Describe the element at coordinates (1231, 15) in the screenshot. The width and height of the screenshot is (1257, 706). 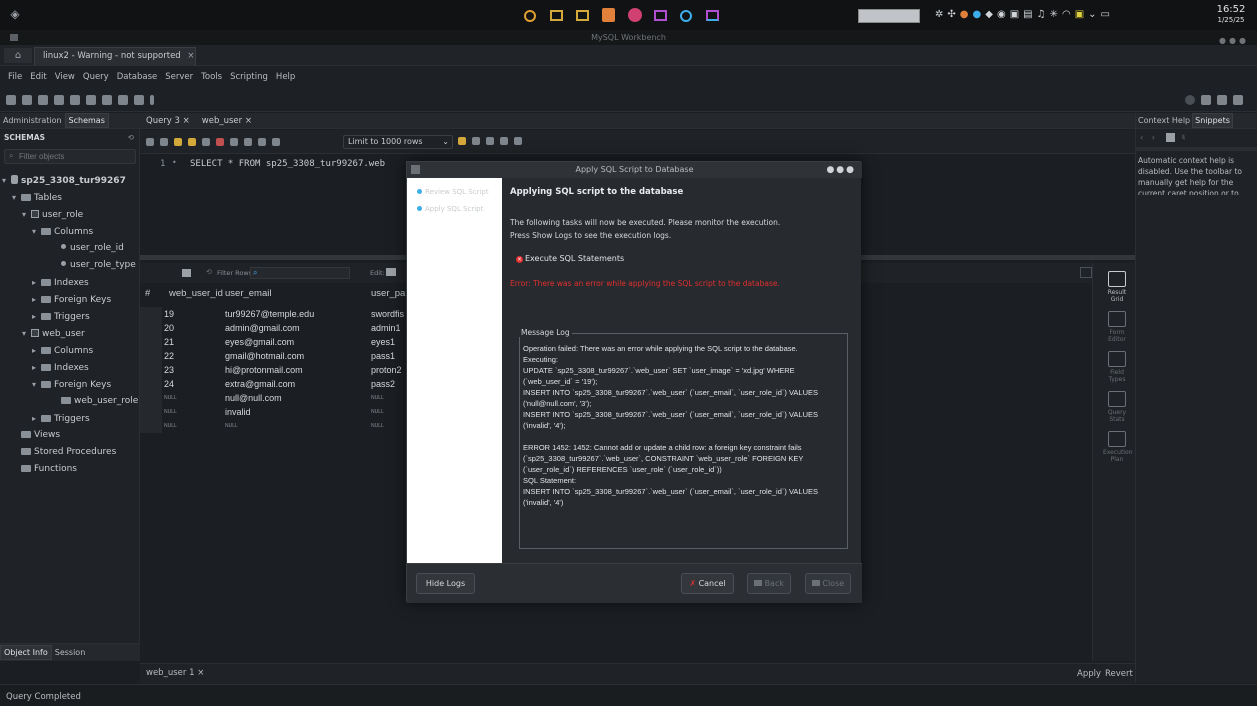
I see `clock: 16:52 1/25/25` at that location.